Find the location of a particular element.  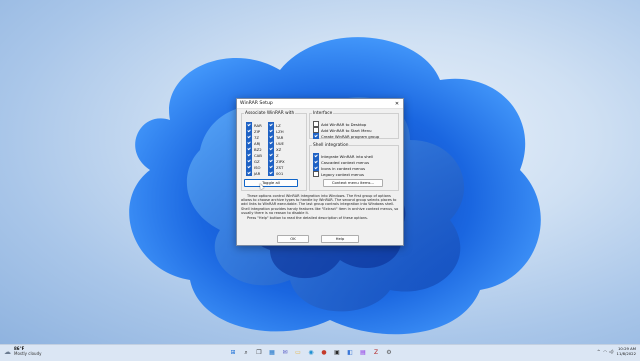

dialog-title: WinRAR Setup is located at coordinates (256, 103).